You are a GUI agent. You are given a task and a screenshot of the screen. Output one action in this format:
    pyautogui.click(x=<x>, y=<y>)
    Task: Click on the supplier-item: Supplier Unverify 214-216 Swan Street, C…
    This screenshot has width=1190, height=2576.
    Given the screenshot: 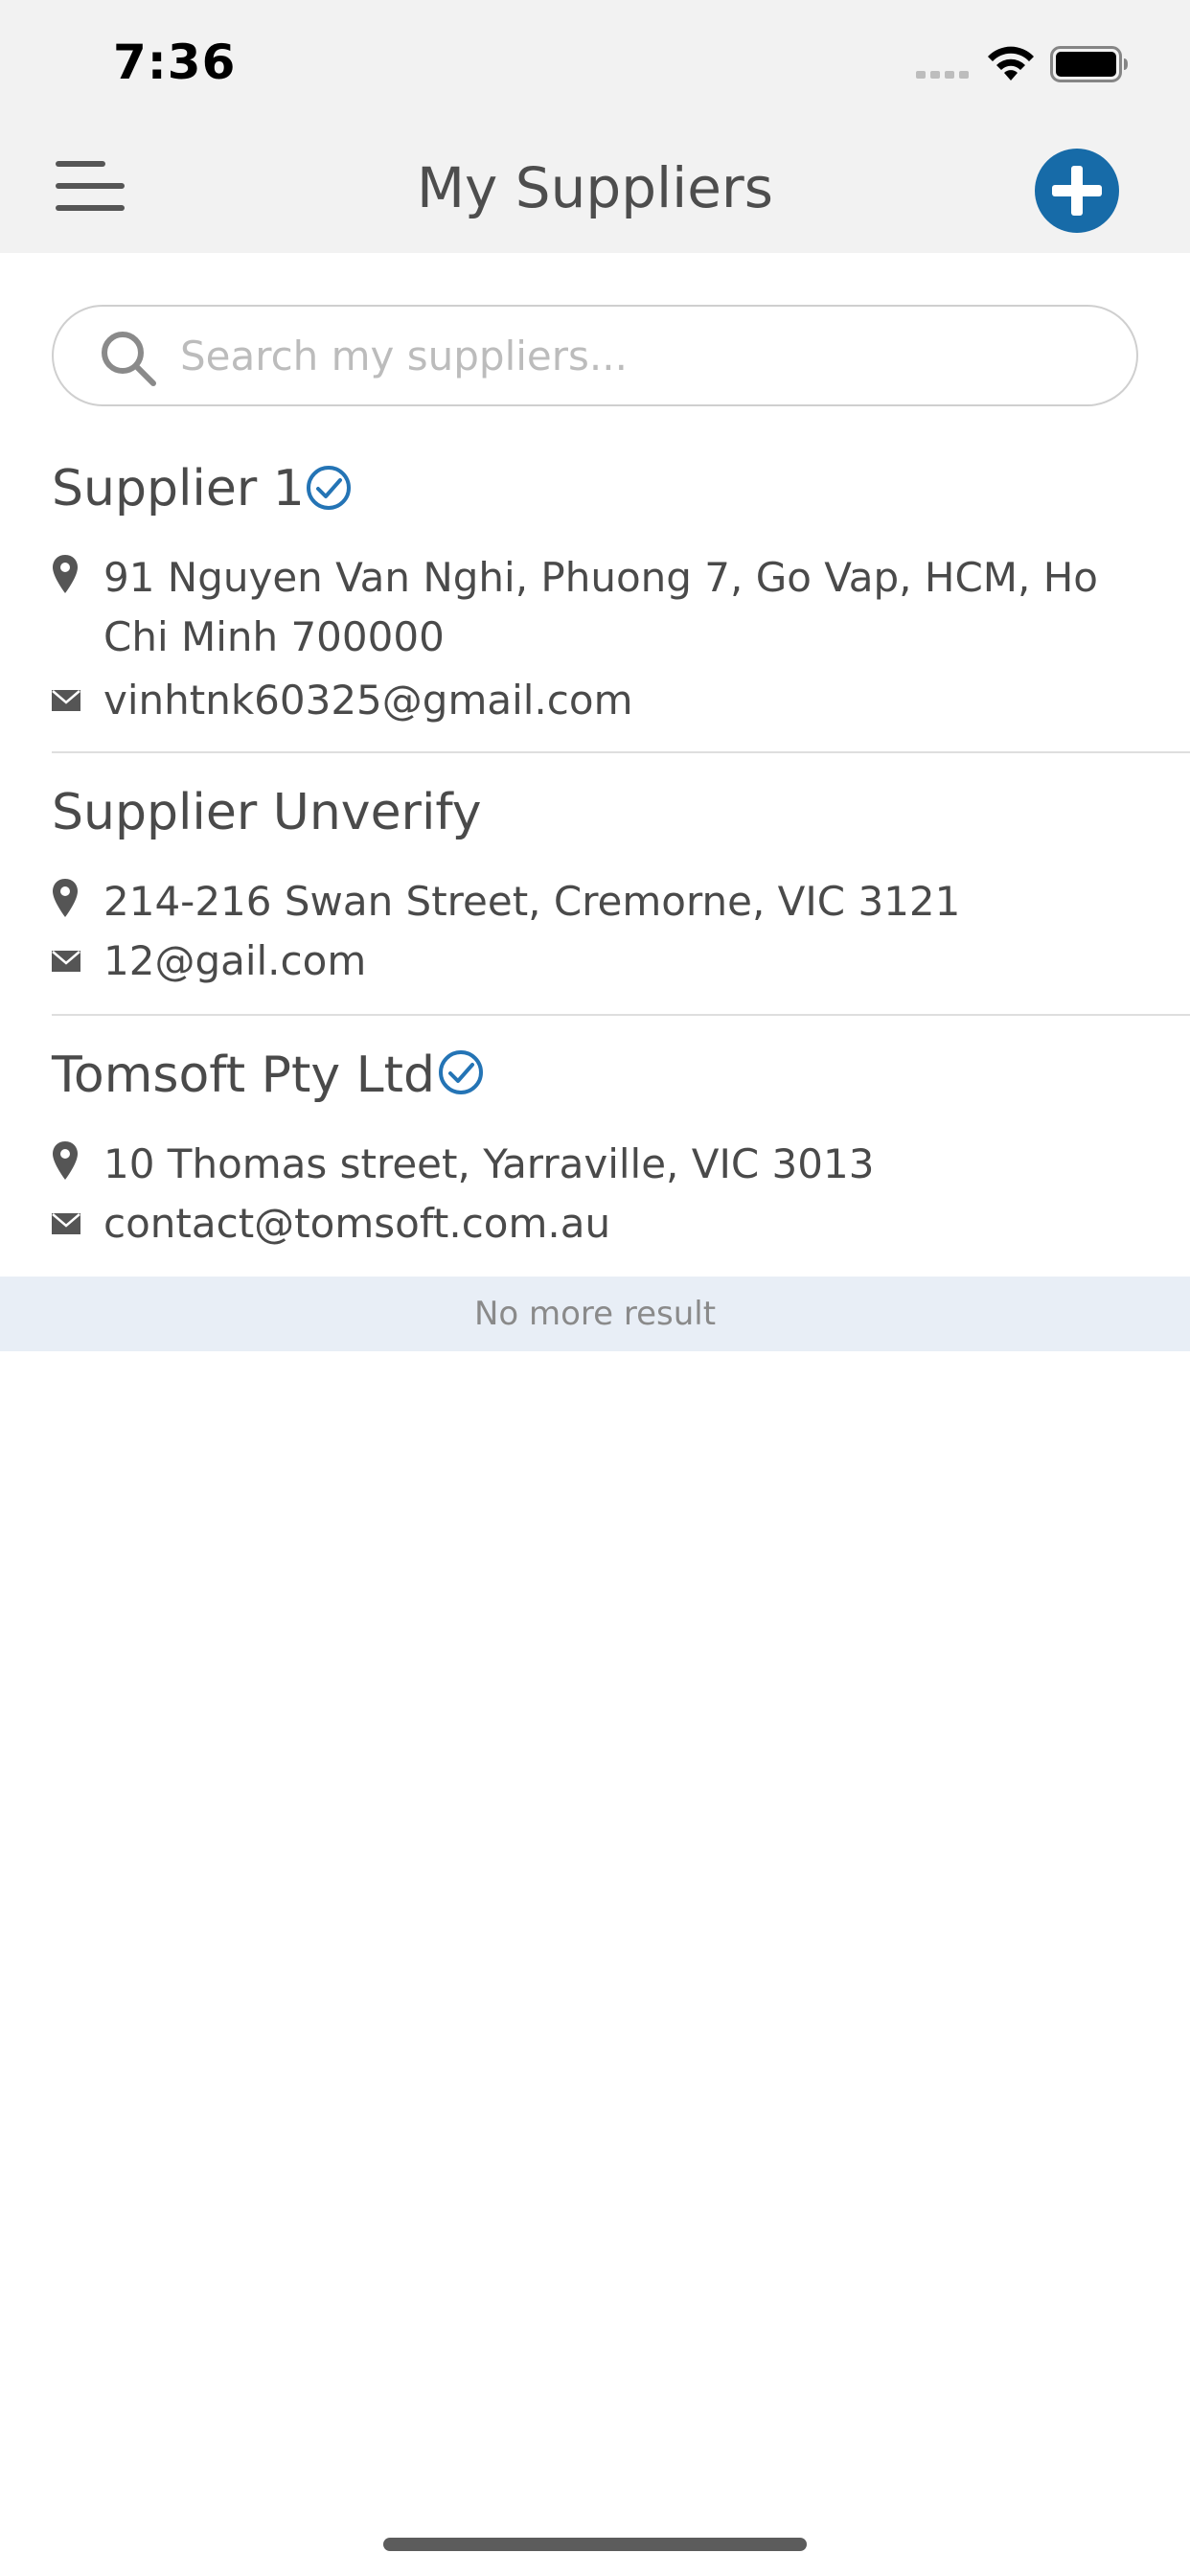 What is the action you would take?
    pyautogui.click(x=621, y=890)
    